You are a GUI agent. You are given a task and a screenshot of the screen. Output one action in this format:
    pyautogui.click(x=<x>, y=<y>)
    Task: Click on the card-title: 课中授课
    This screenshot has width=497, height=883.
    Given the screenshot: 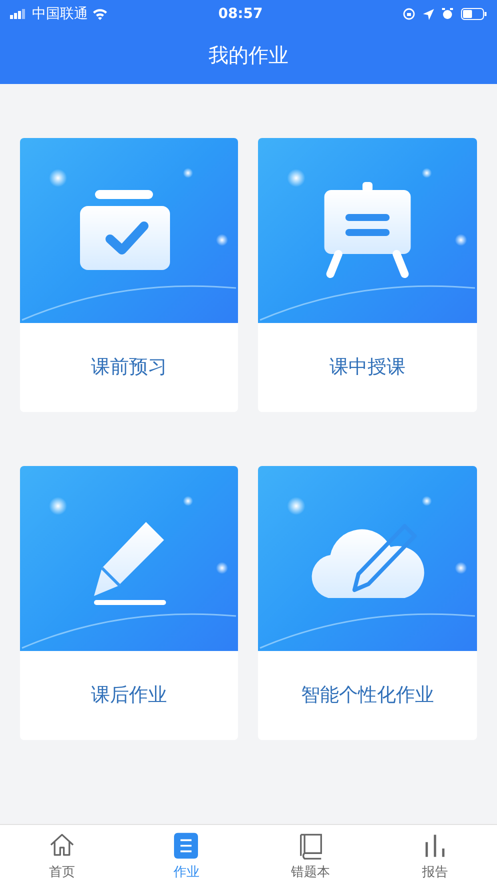 What is the action you would take?
    pyautogui.click(x=368, y=367)
    